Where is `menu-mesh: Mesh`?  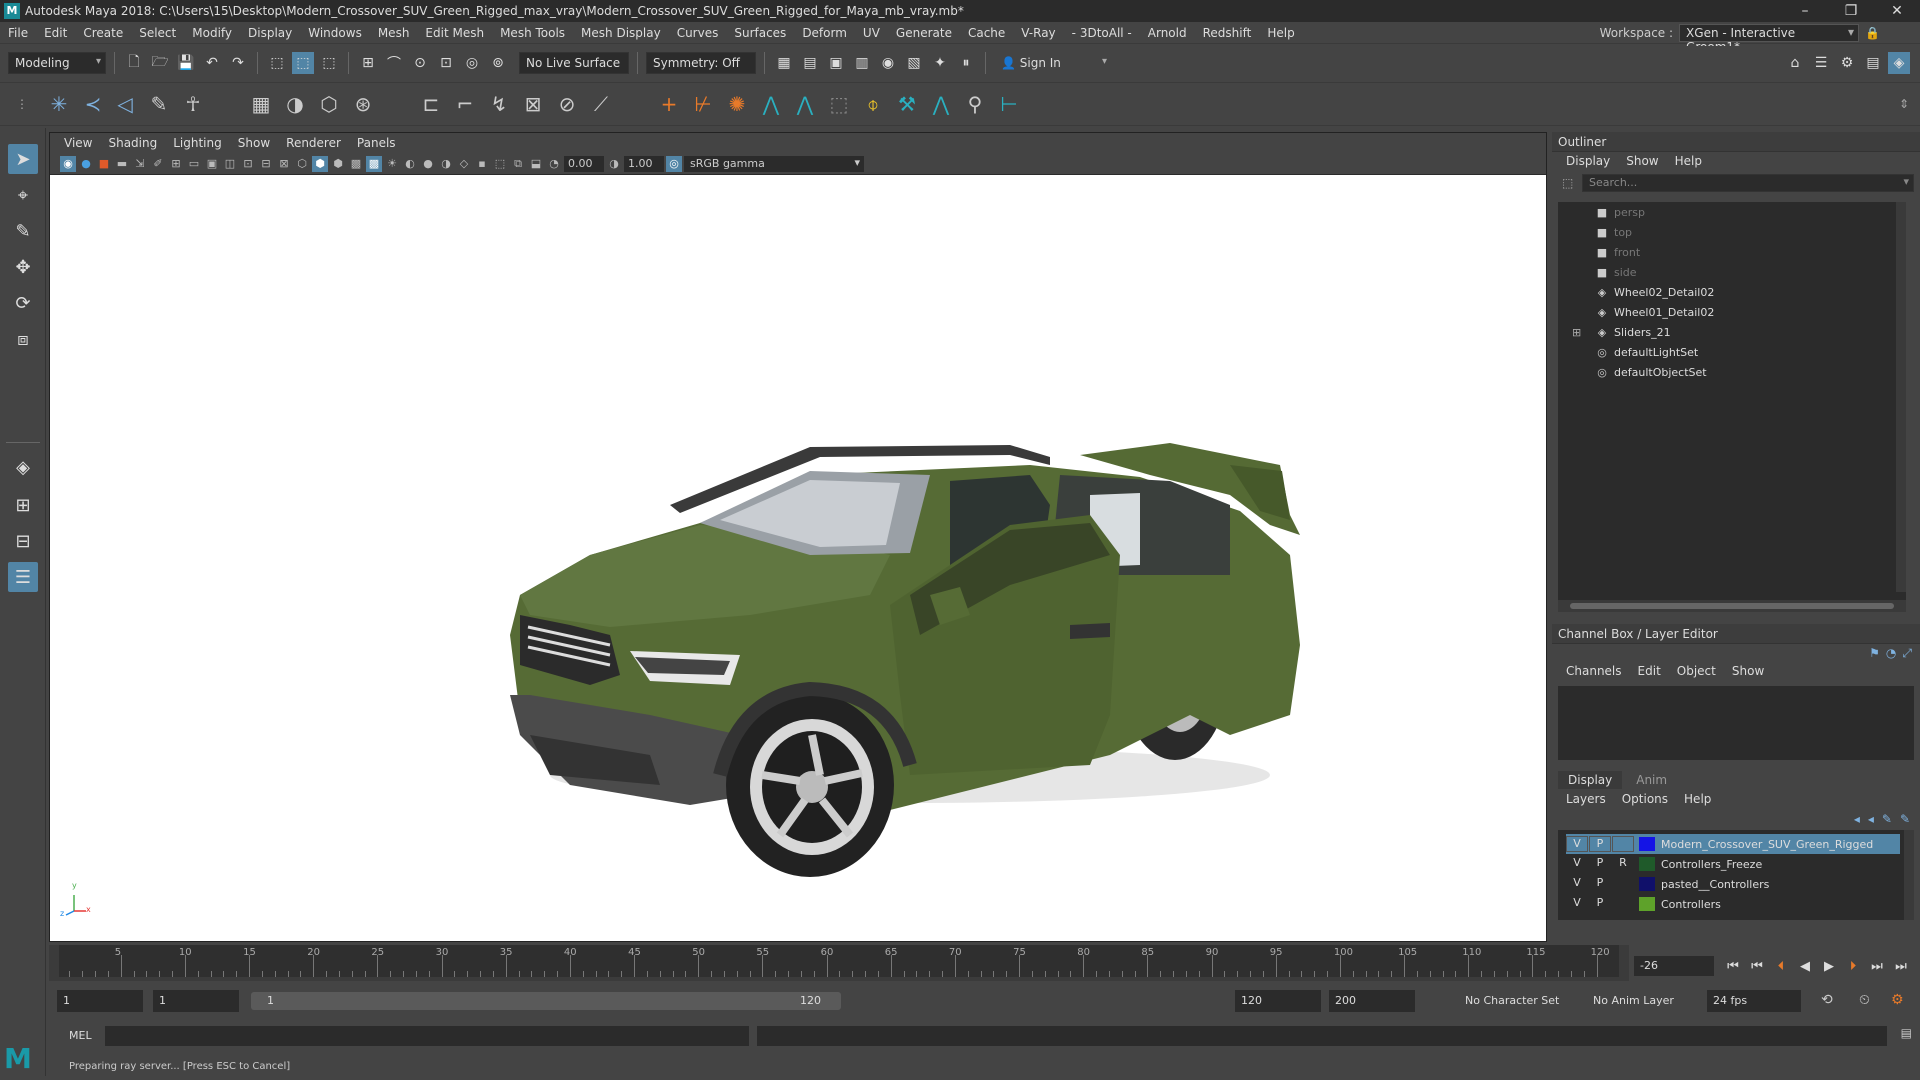
menu-mesh: Mesh is located at coordinates (394, 33).